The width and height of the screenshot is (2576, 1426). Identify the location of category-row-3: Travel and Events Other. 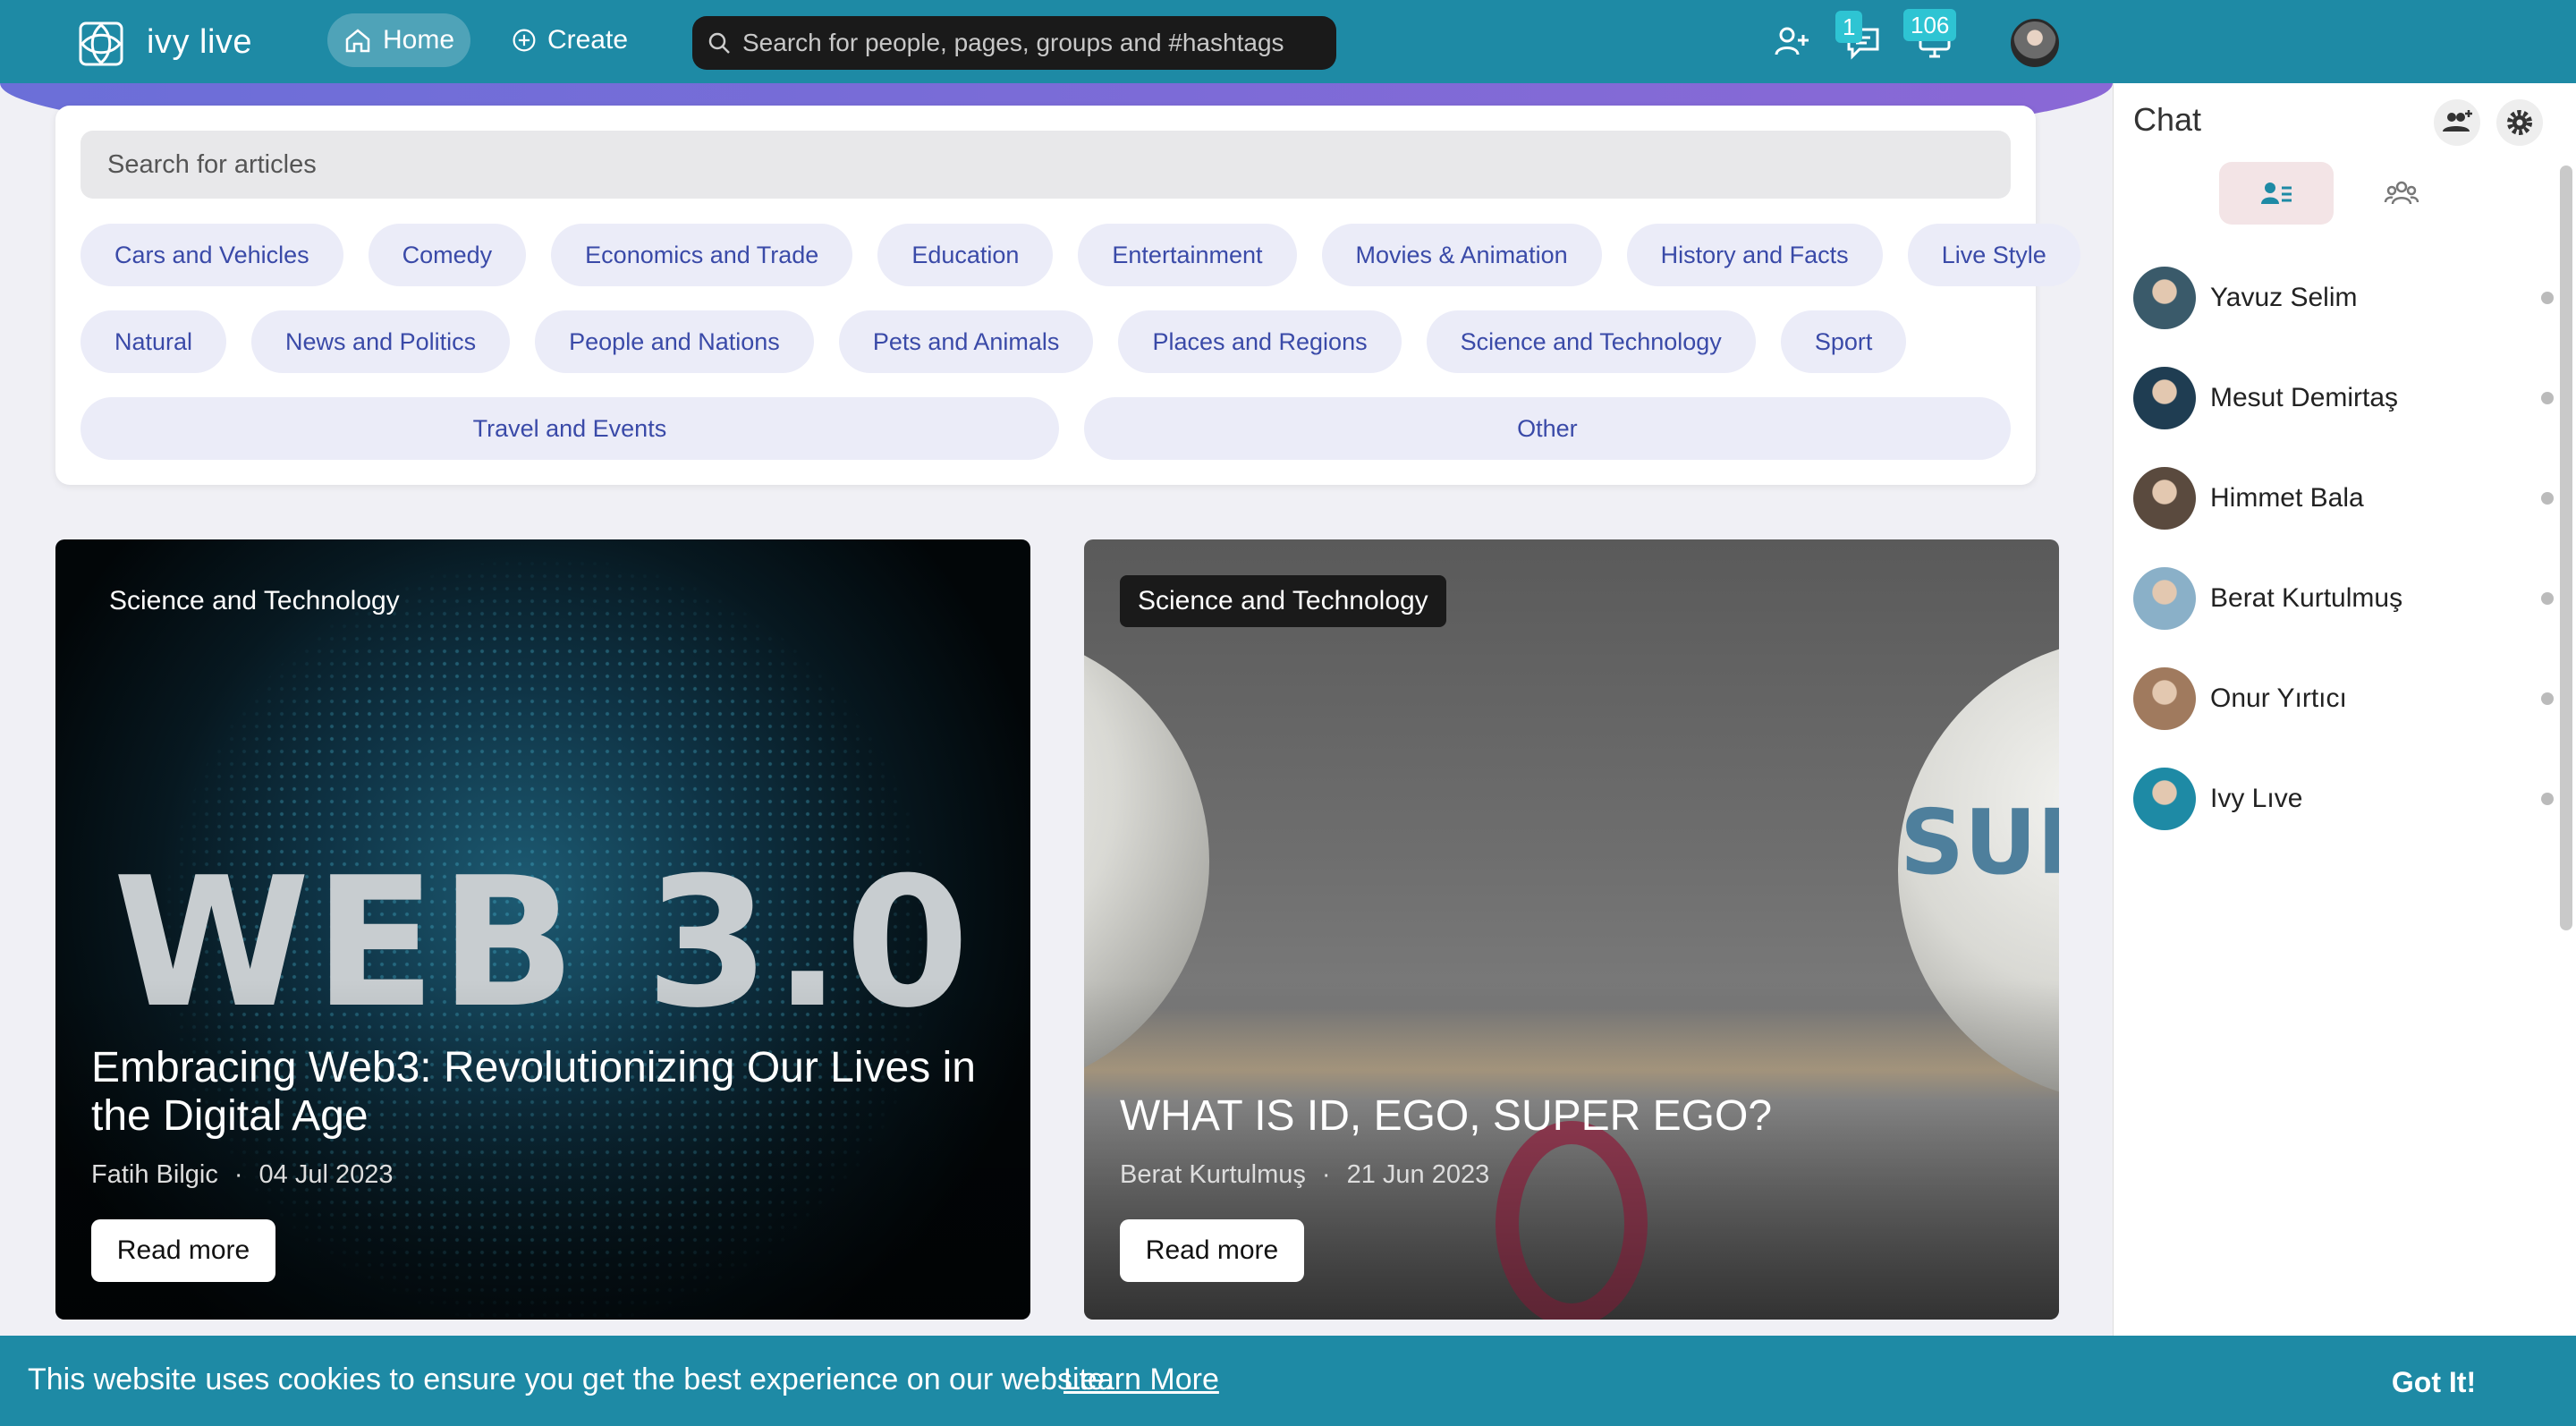
(1045, 429).